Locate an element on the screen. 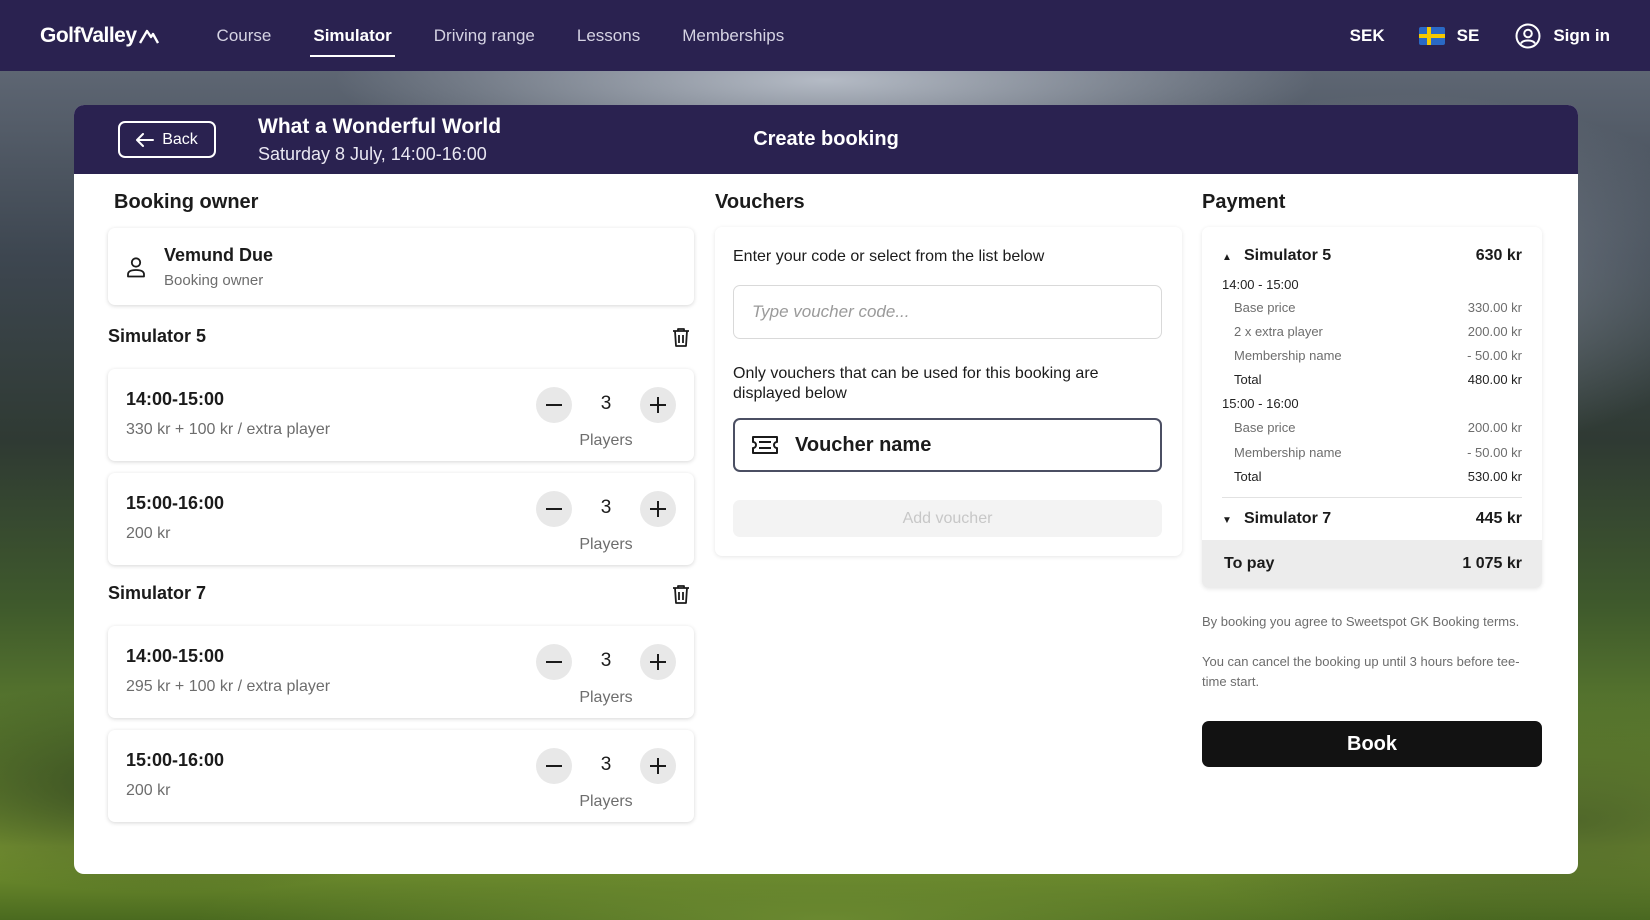  nav-course: Course is located at coordinates (244, 35).